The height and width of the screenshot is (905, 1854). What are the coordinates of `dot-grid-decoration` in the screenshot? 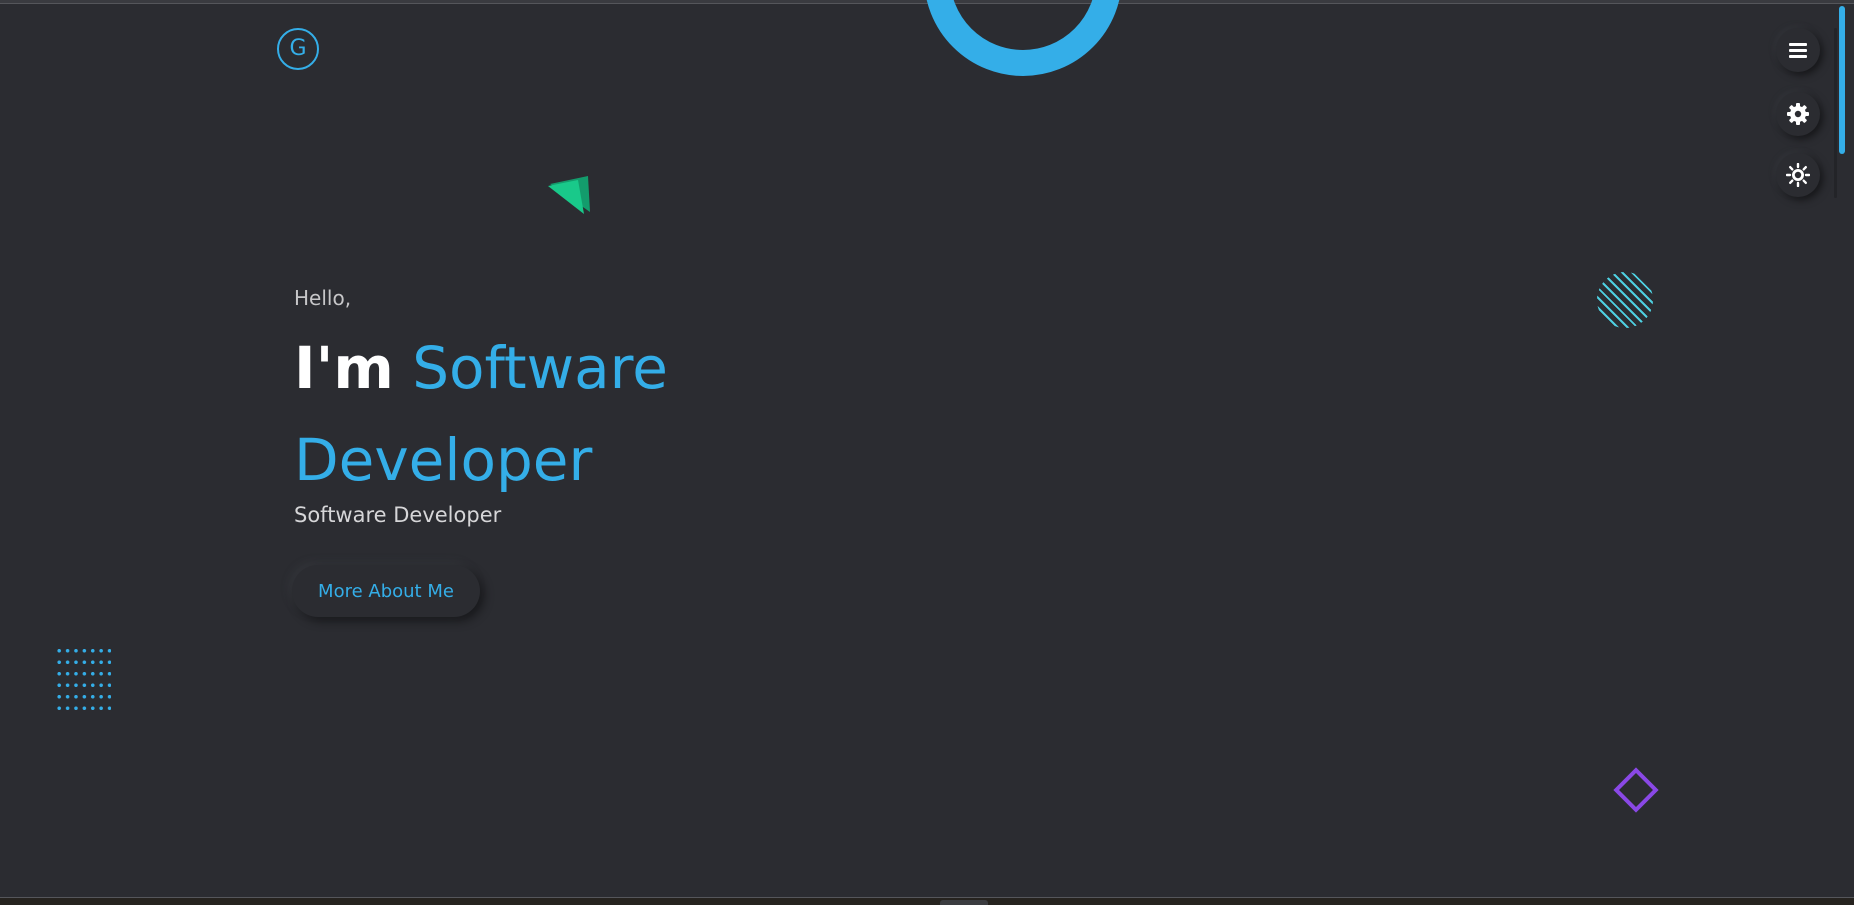 It's located at (83, 680).